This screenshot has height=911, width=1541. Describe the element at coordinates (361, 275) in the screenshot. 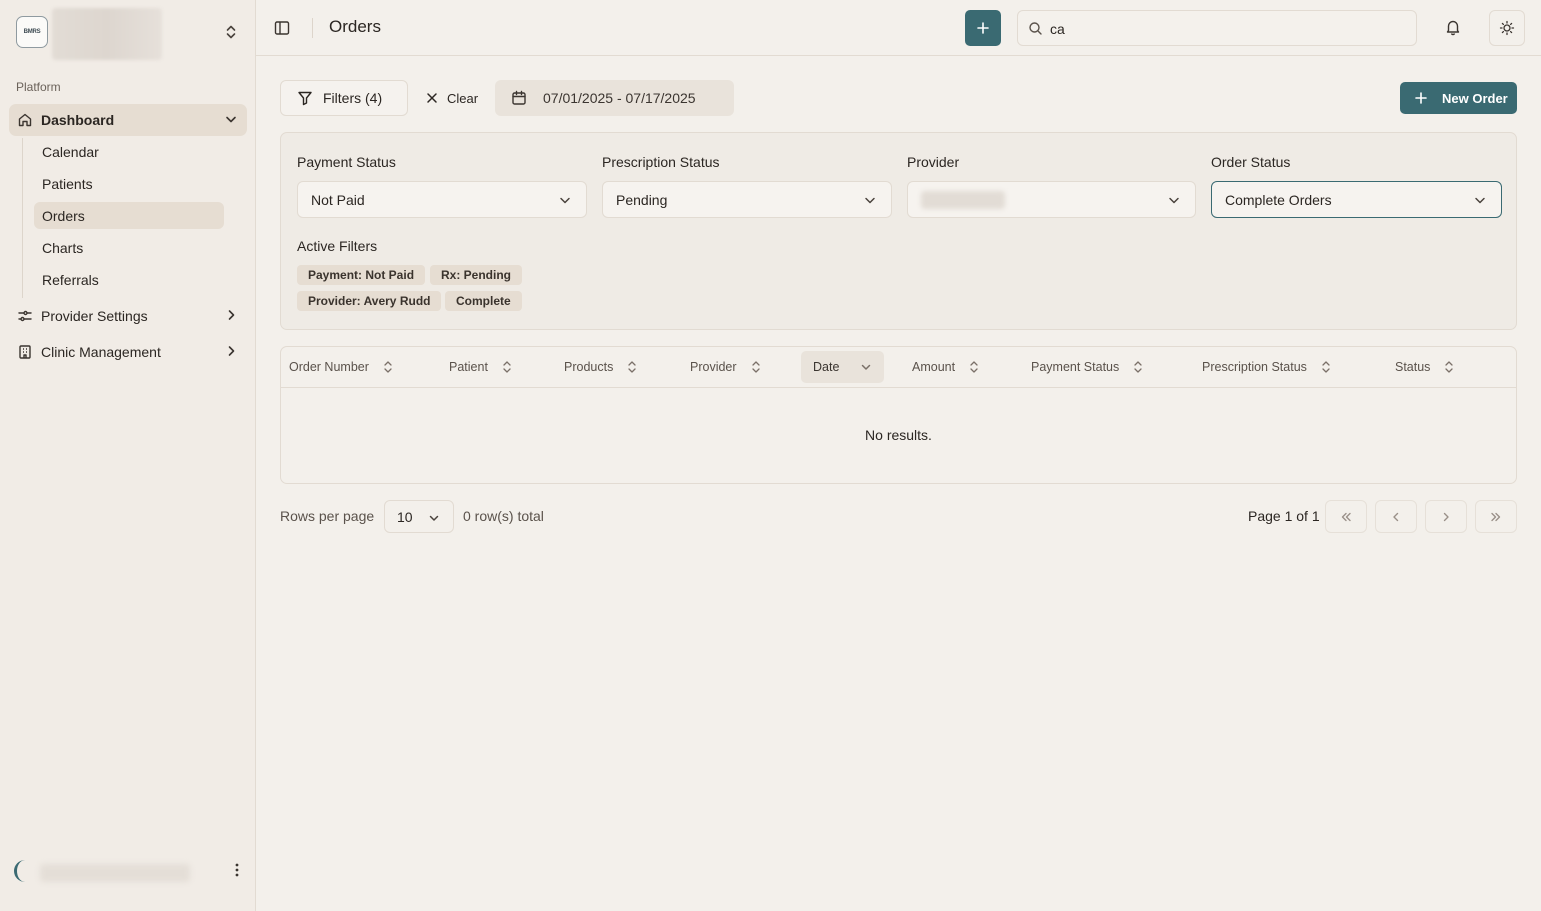

I see `filter-chip-payment: Payment: Not Paid` at that location.